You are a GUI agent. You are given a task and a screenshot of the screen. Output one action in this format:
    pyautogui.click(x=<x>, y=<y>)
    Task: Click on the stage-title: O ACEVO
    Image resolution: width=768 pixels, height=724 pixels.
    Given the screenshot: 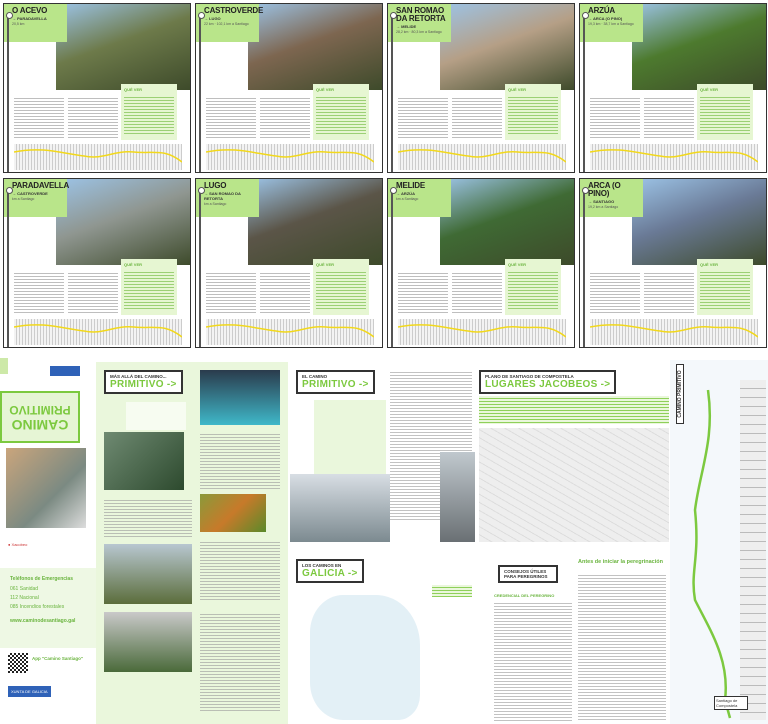 What is the action you would take?
    pyautogui.click(x=30, y=10)
    